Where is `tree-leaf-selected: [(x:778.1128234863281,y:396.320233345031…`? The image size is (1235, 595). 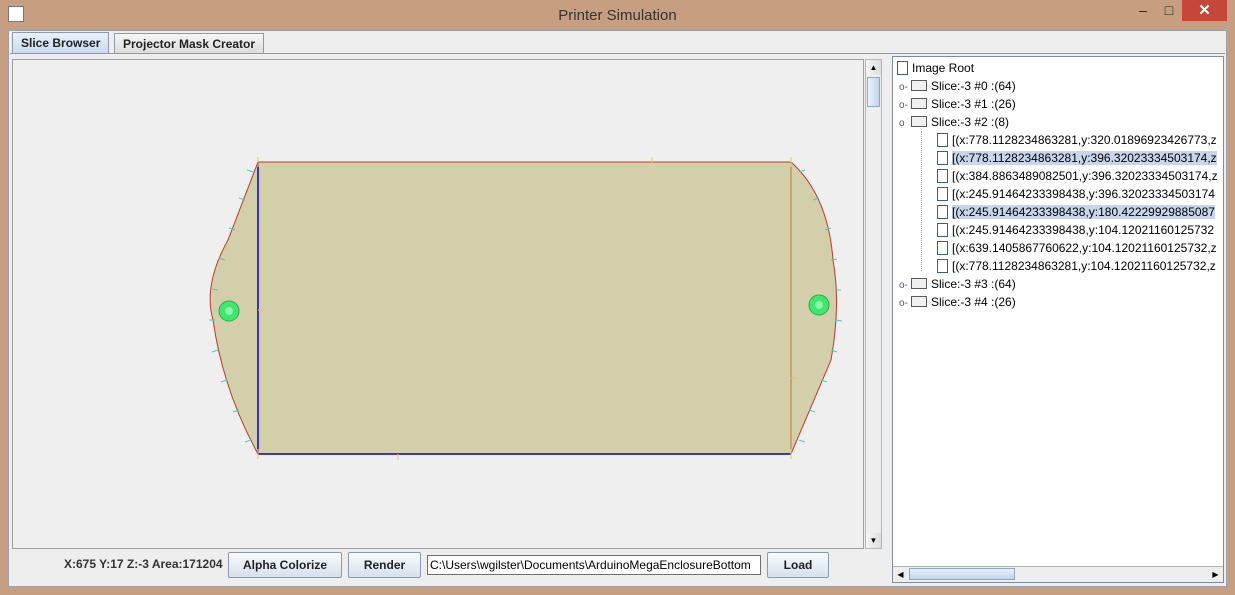 tree-leaf-selected: [(x:778.1128234863281,y:396.320233345031… is located at coordinates (1077, 158).